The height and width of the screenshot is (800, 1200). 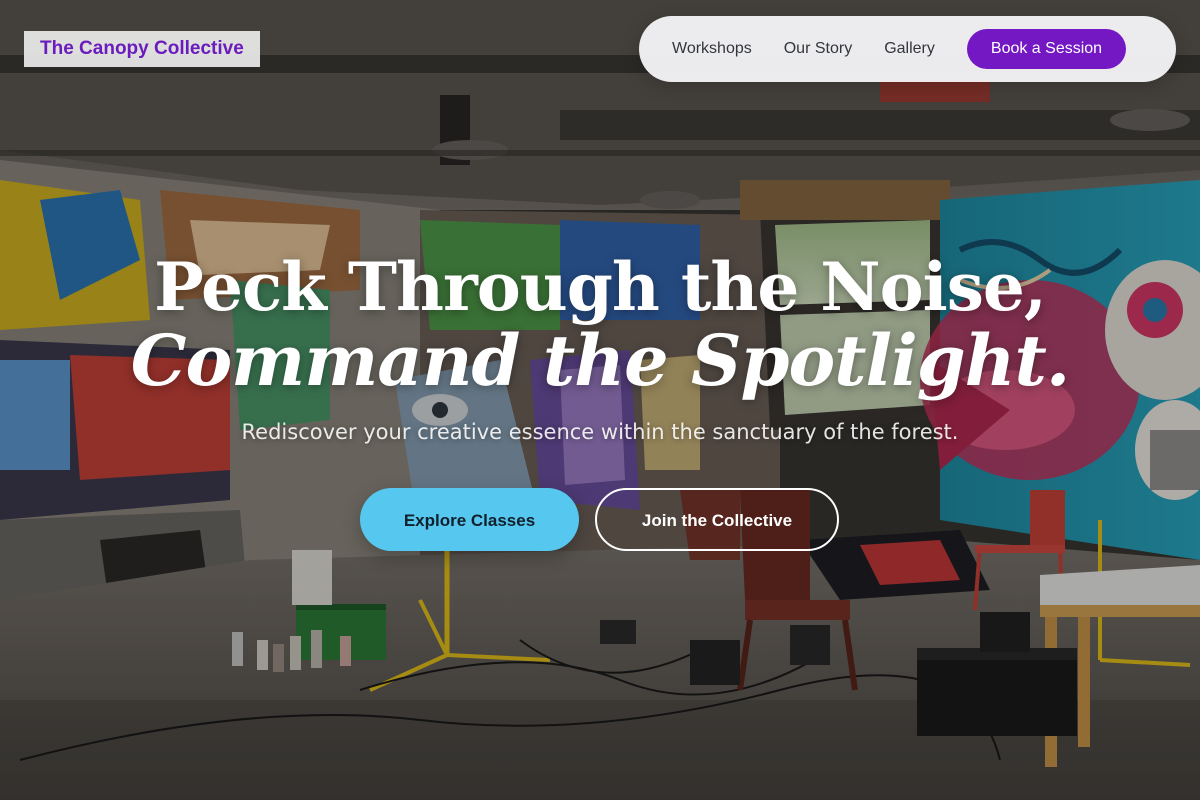 I want to click on join-collective-button: Join the Collective, so click(x=717, y=519).